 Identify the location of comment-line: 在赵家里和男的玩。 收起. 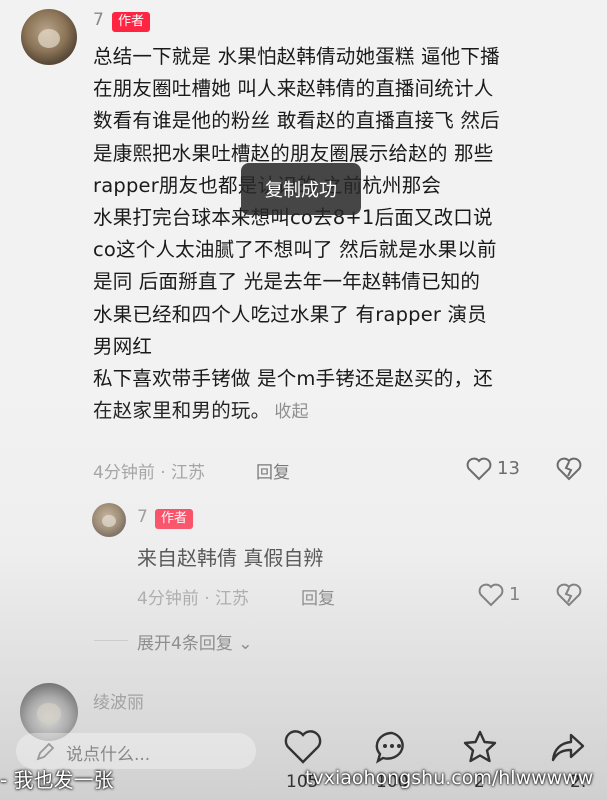
(340, 411).